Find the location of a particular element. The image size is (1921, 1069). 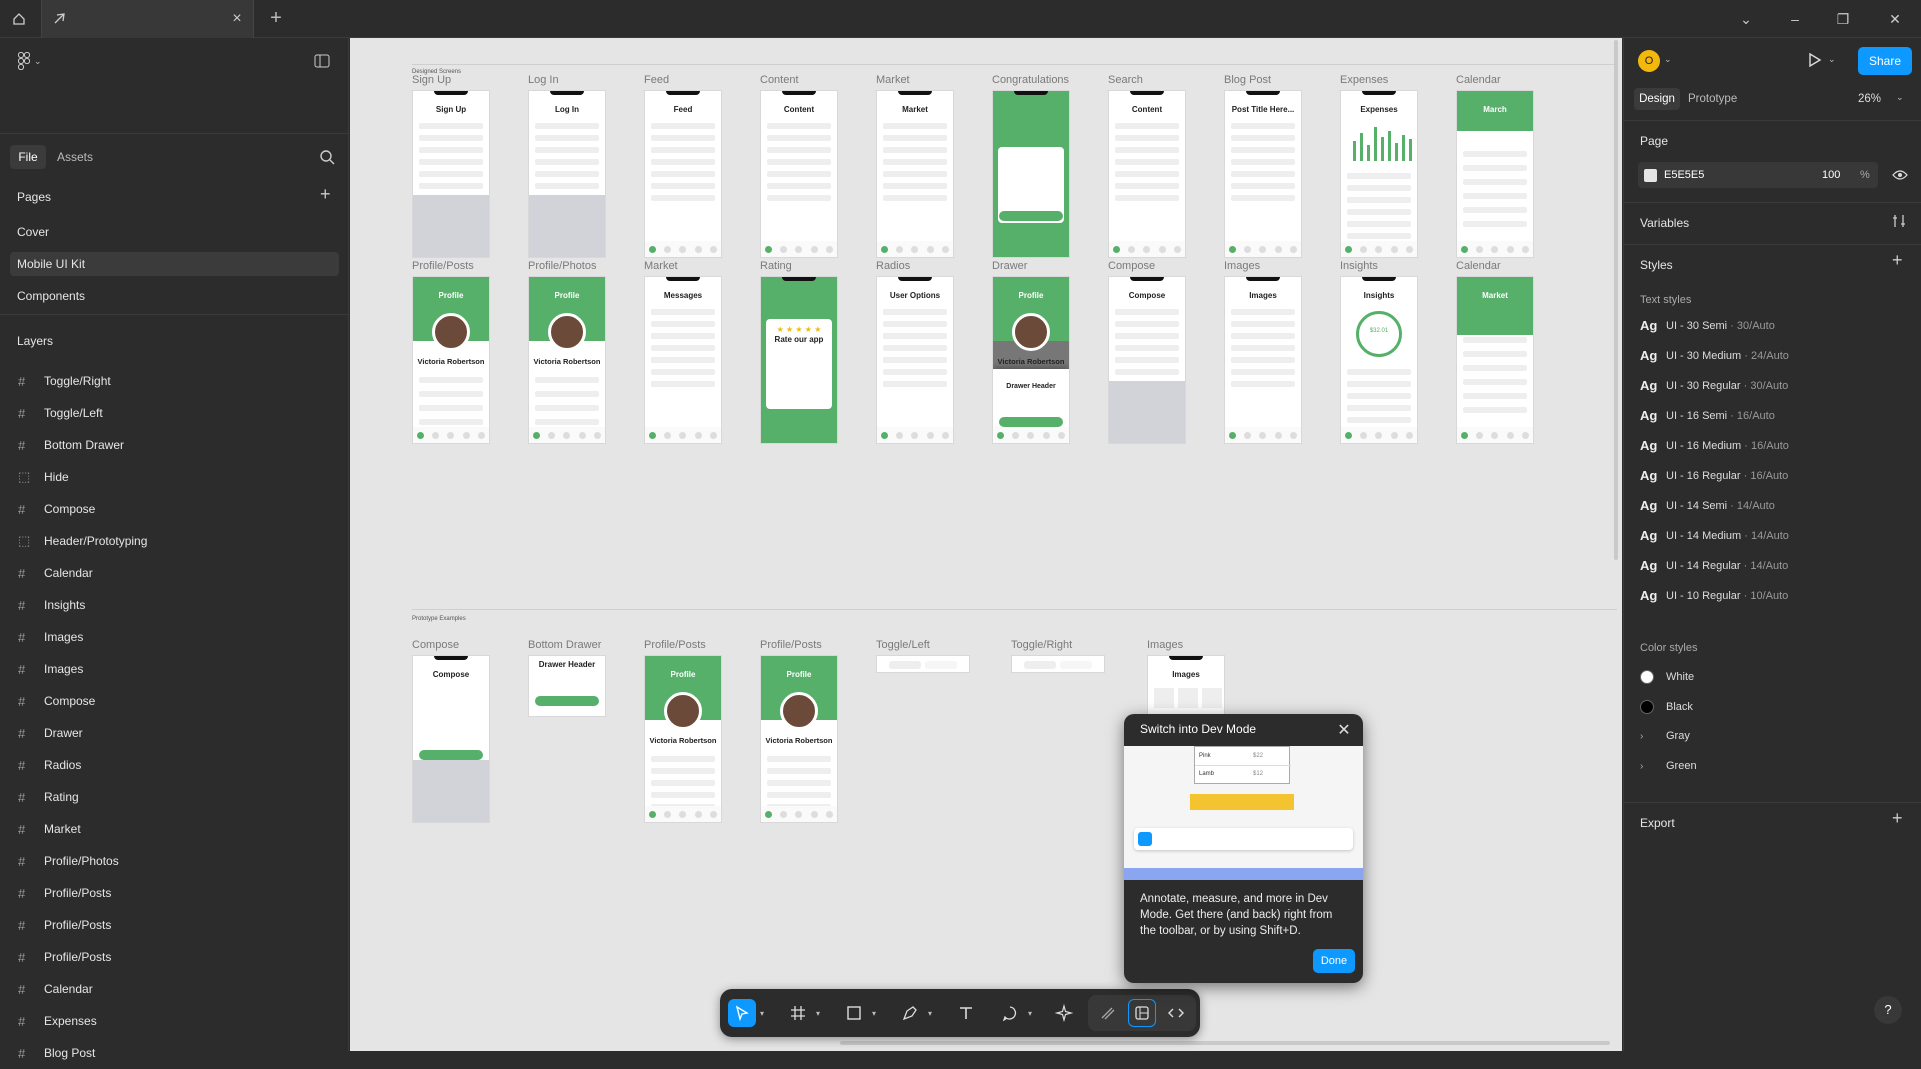

frame-label: Images is located at coordinates (1242, 266).